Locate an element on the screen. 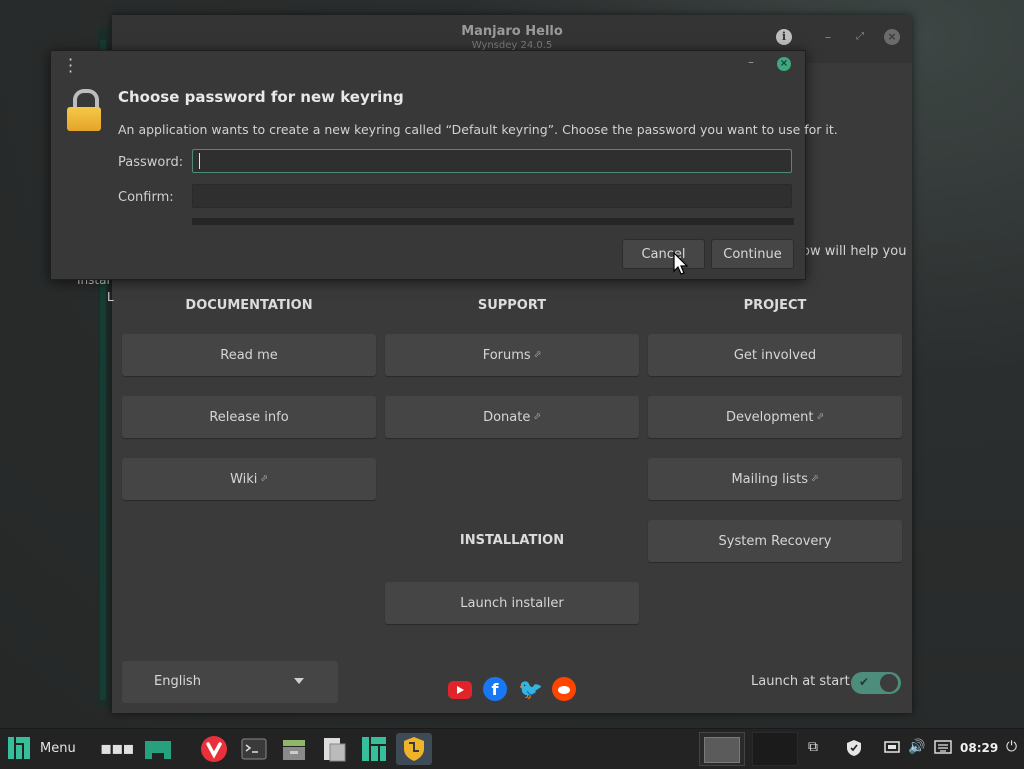  release-info-button: Release info is located at coordinates (249, 417).